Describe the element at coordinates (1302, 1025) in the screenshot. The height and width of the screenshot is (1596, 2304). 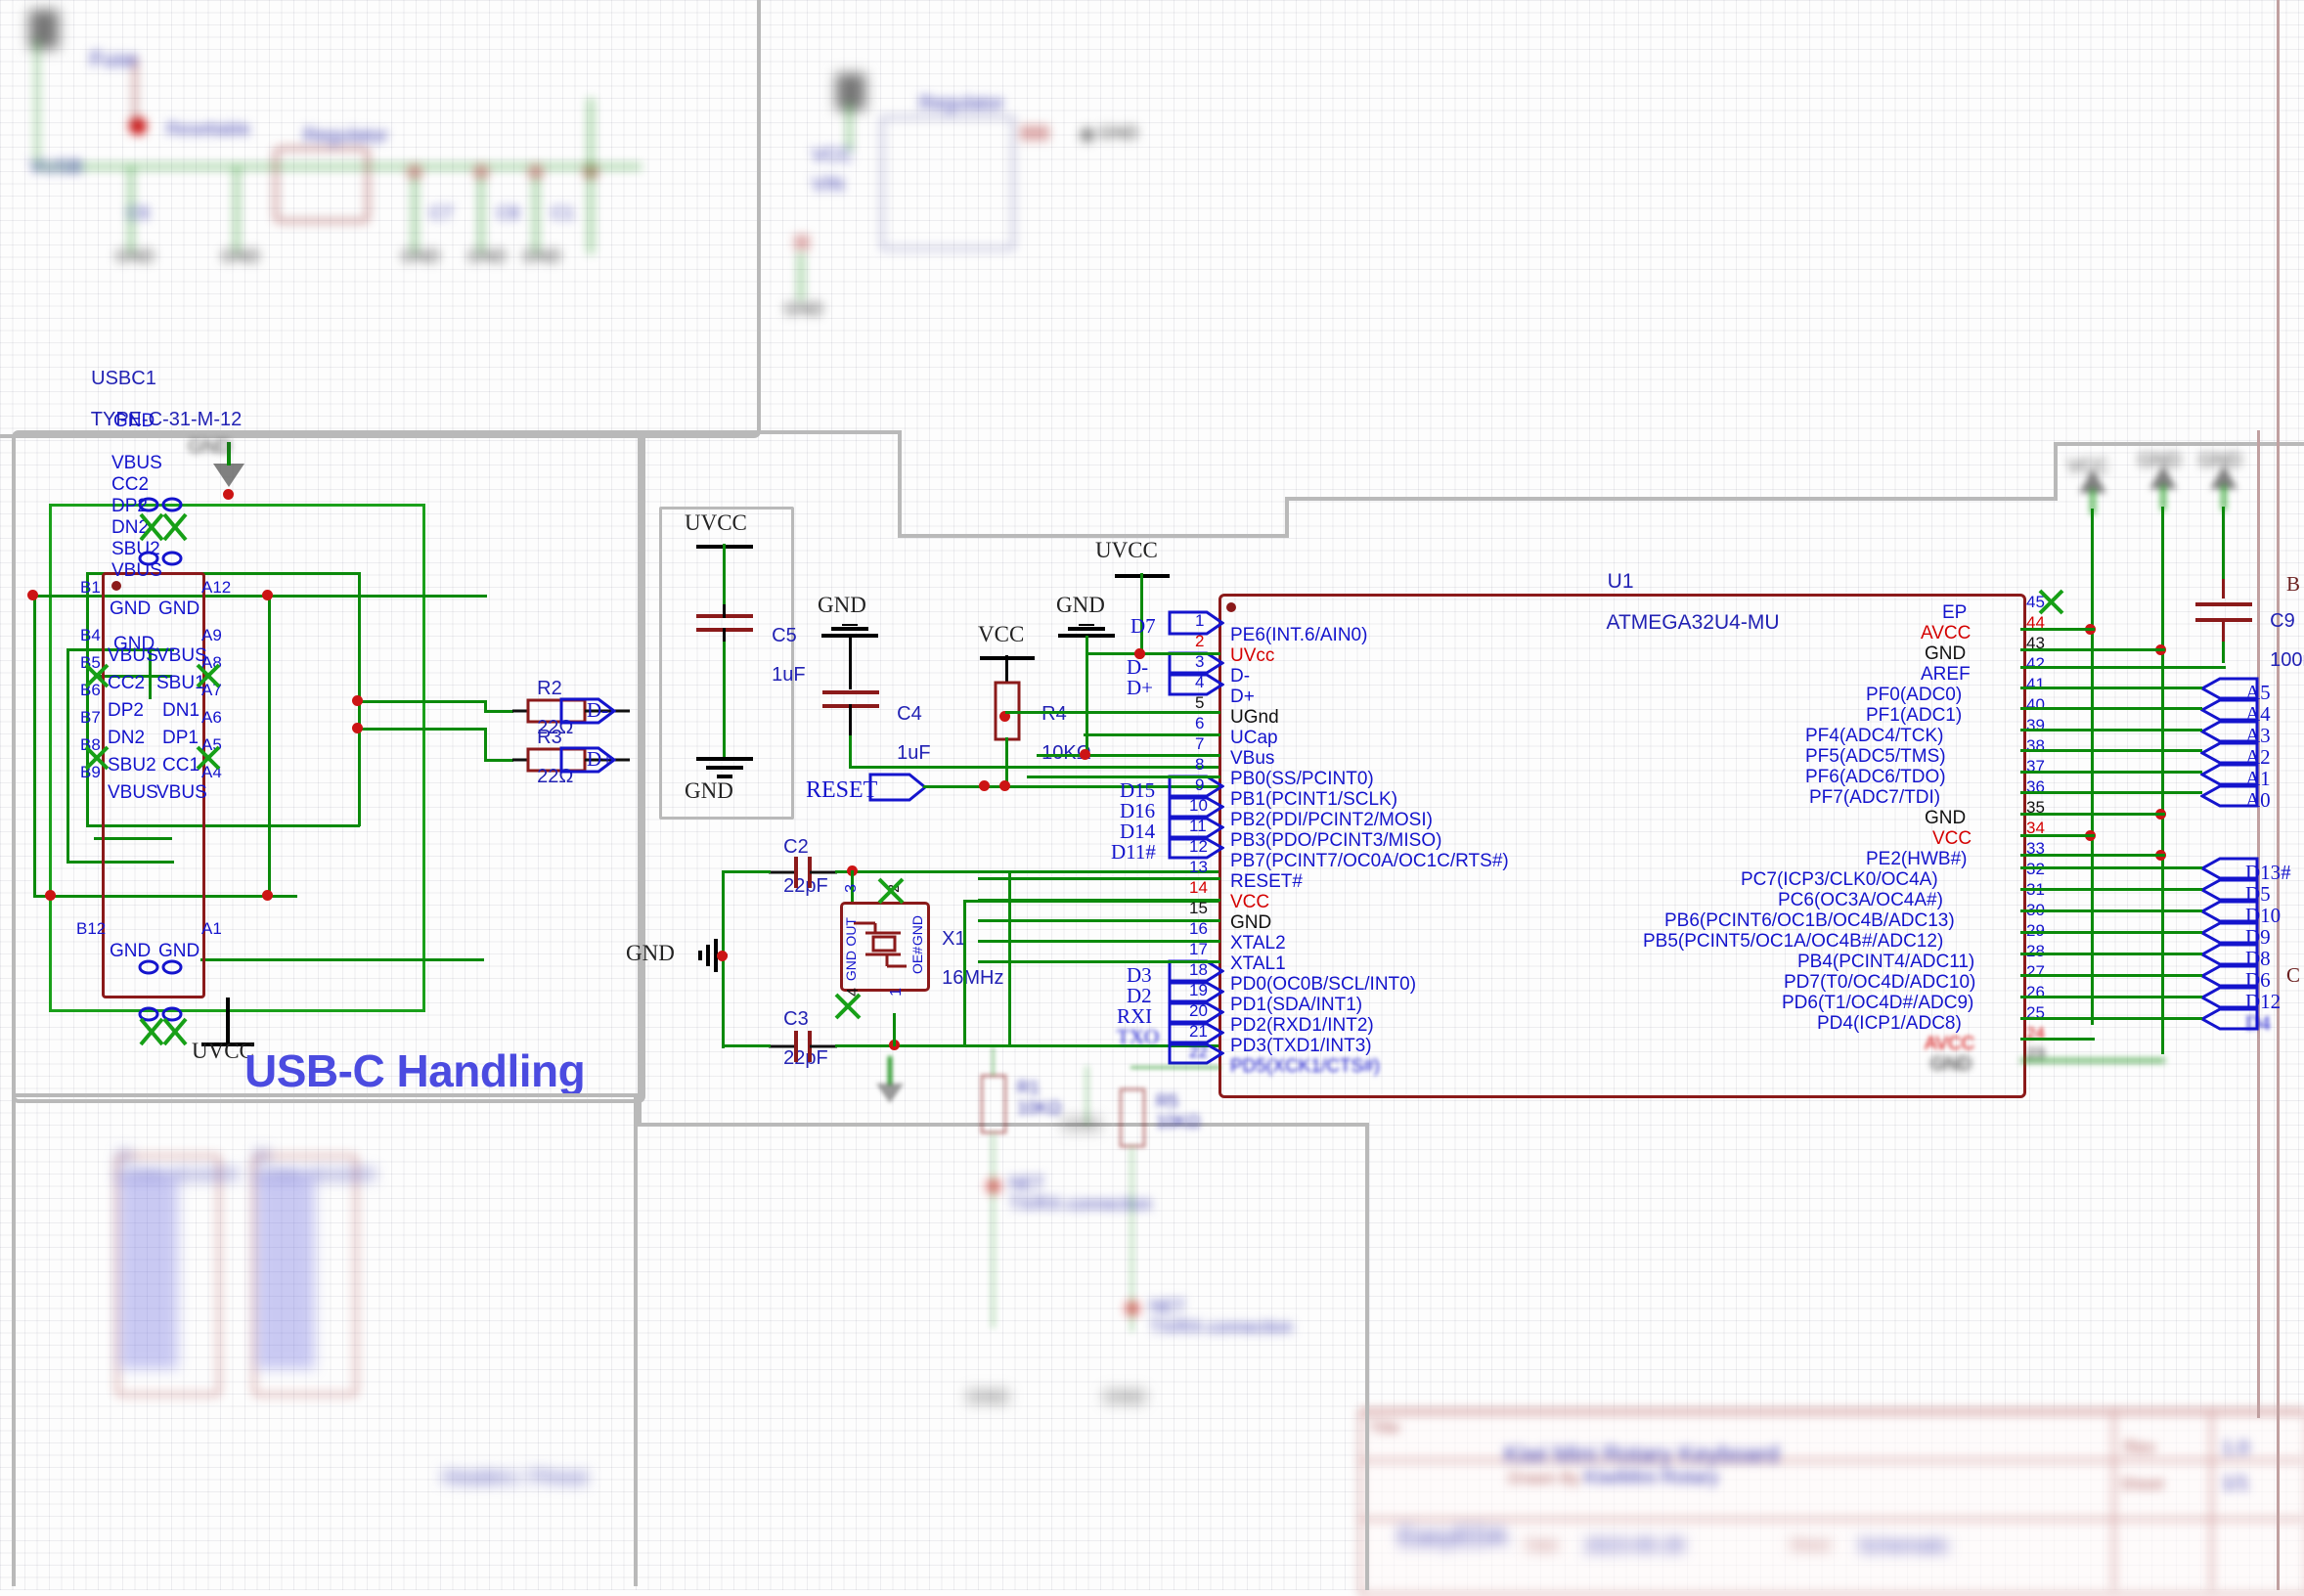
I see `mcu-pin-pd2: PD2(RXD1/INT2)` at that location.